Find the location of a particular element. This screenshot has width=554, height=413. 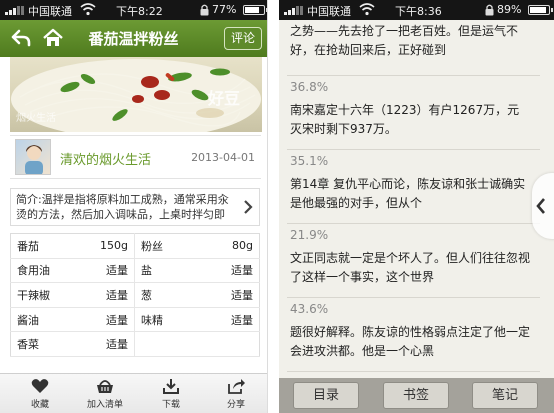

ingredient-name: 味精 is located at coordinates (167, 320).